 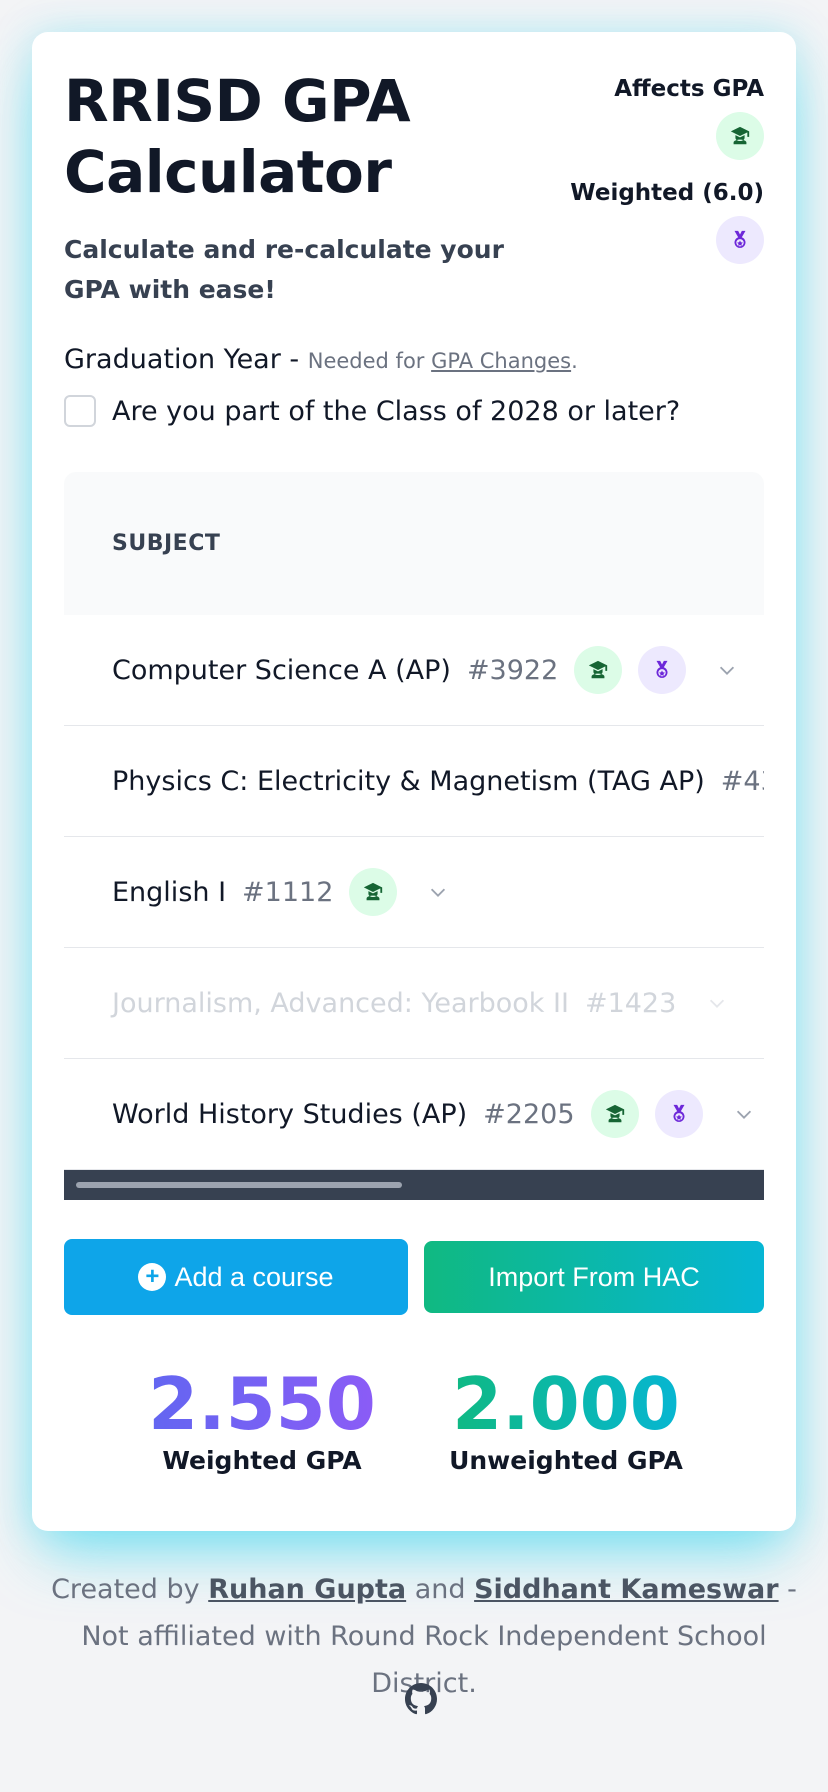 I want to click on add-course-button: + Add a course, so click(x=236, y=1277).